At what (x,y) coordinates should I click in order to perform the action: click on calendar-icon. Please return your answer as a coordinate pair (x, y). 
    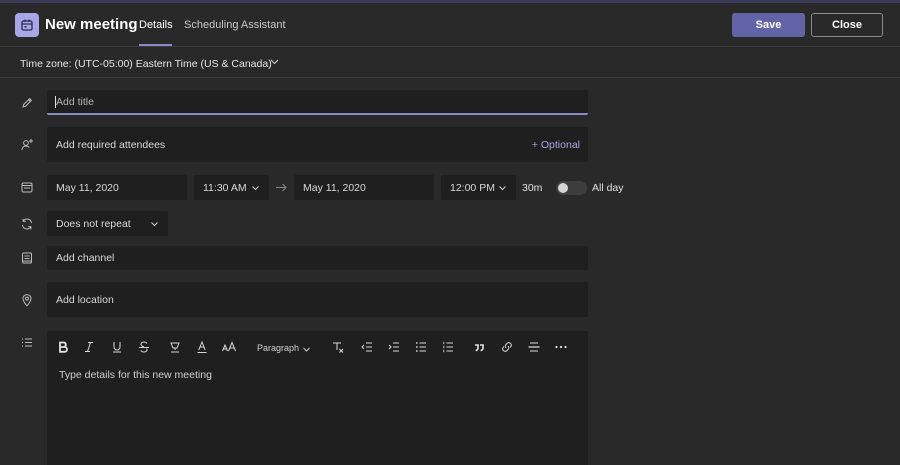
    Looking at the image, I should click on (27, 187).